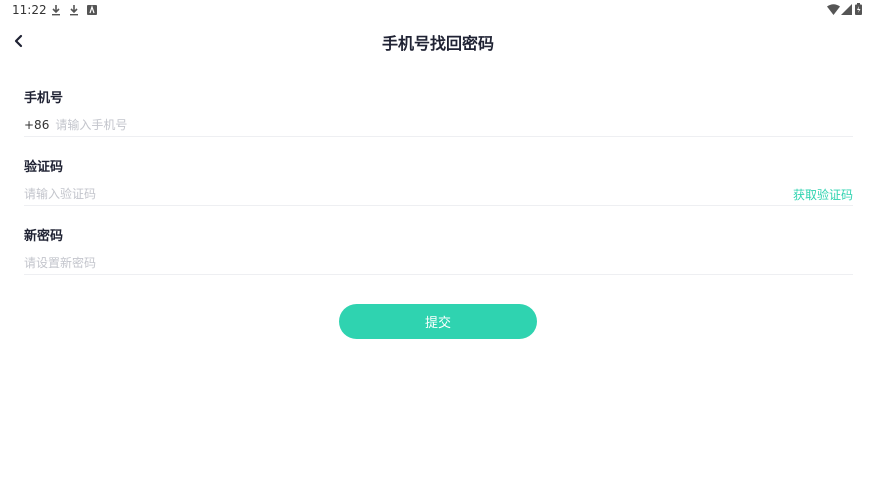 The height and width of the screenshot is (493, 876). Describe the element at coordinates (846, 9) in the screenshot. I see `signal-icon` at that location.